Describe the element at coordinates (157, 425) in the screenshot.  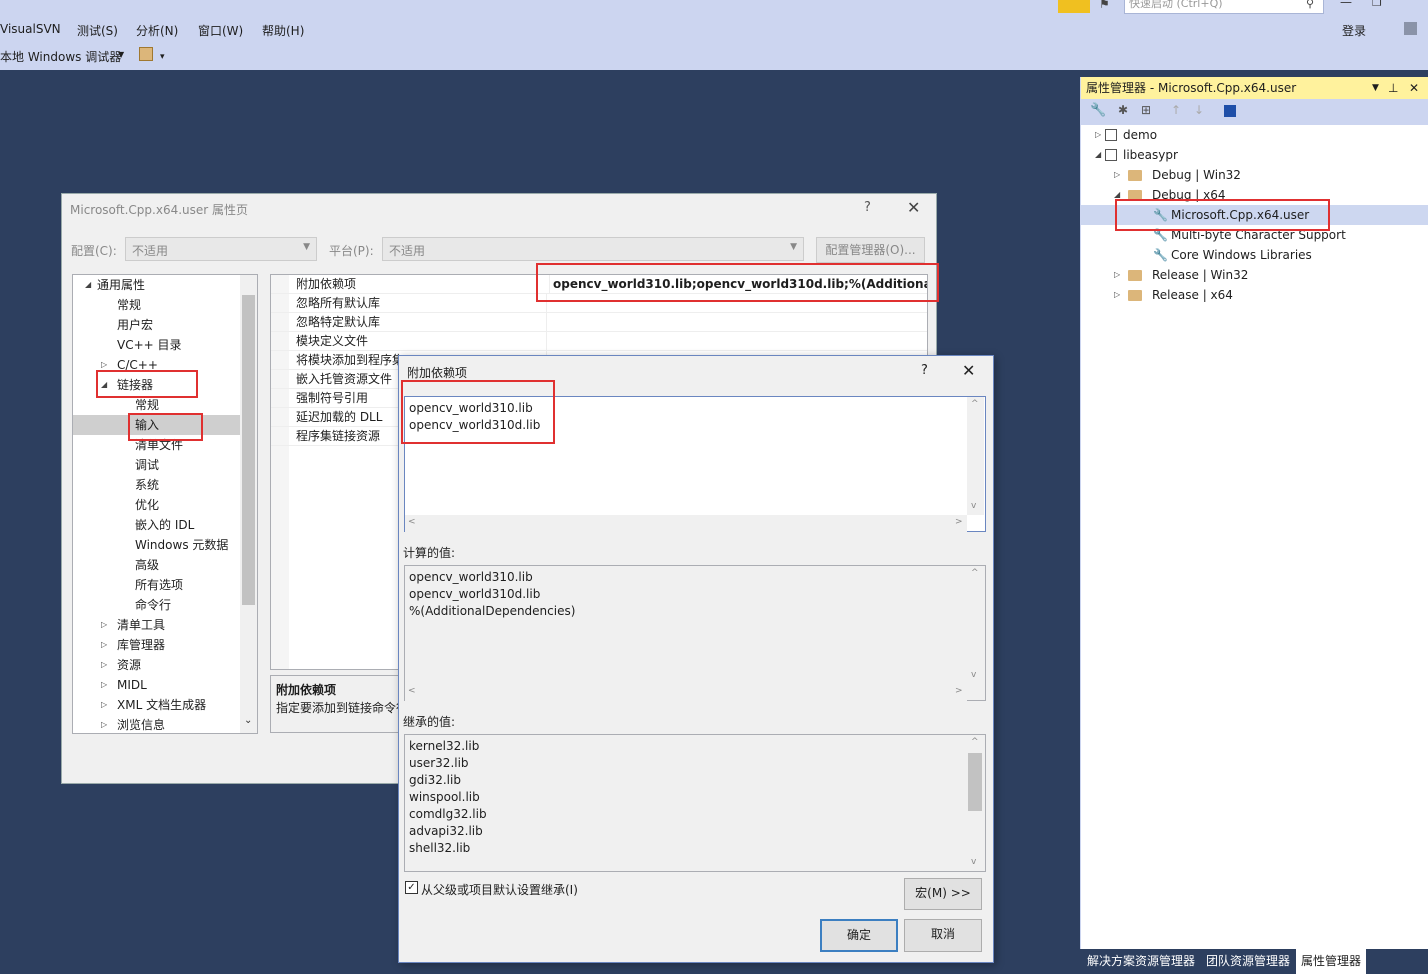
I see `tree-item: 输入` at that location.